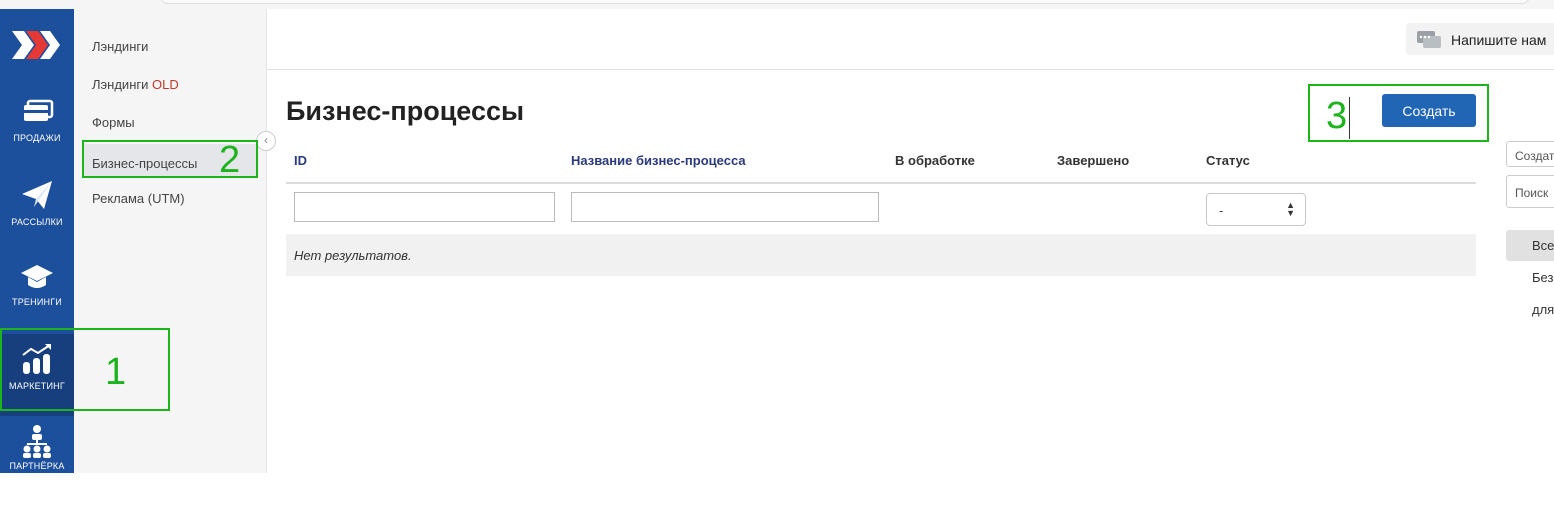  What do you see at coordinates (424, 207) in the screenshot?
I see `id-filter-input` at bounding box center [424, 207].